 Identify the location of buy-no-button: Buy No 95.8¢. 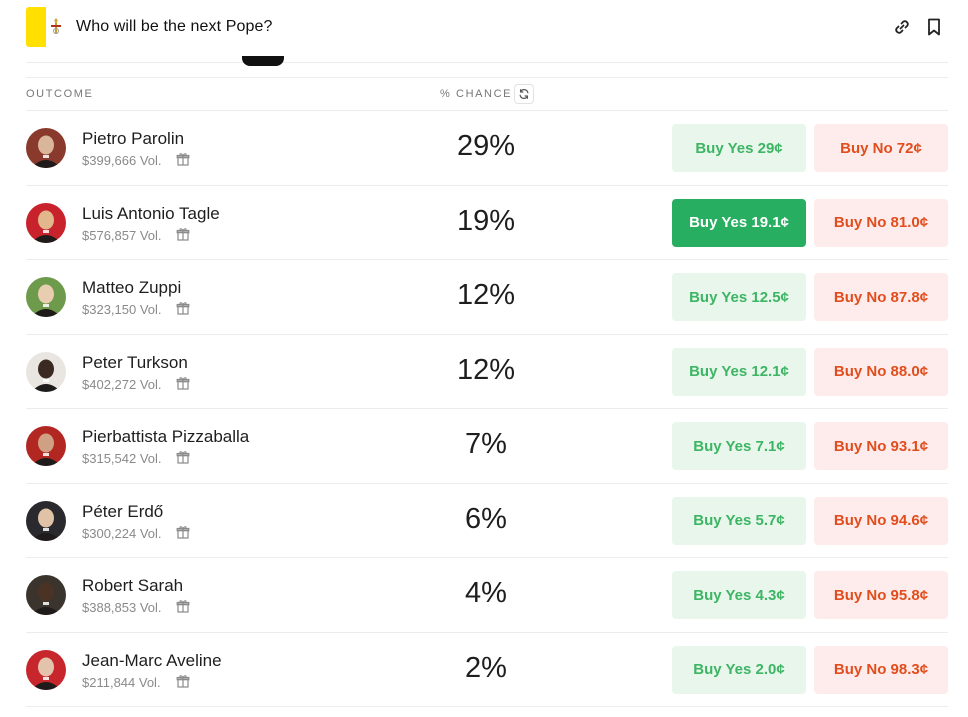
(881, 595).